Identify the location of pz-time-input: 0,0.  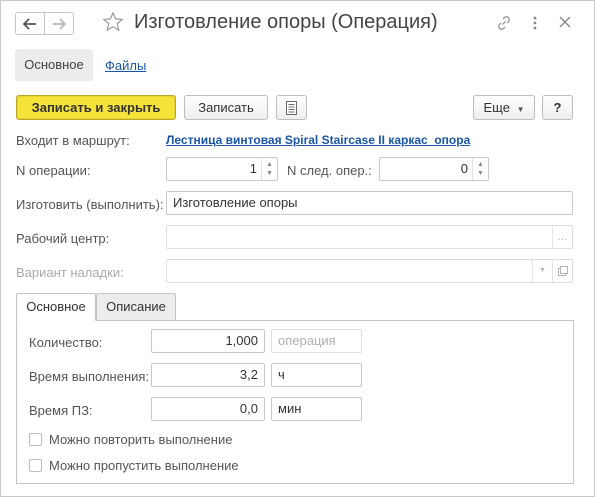
(208, 409).